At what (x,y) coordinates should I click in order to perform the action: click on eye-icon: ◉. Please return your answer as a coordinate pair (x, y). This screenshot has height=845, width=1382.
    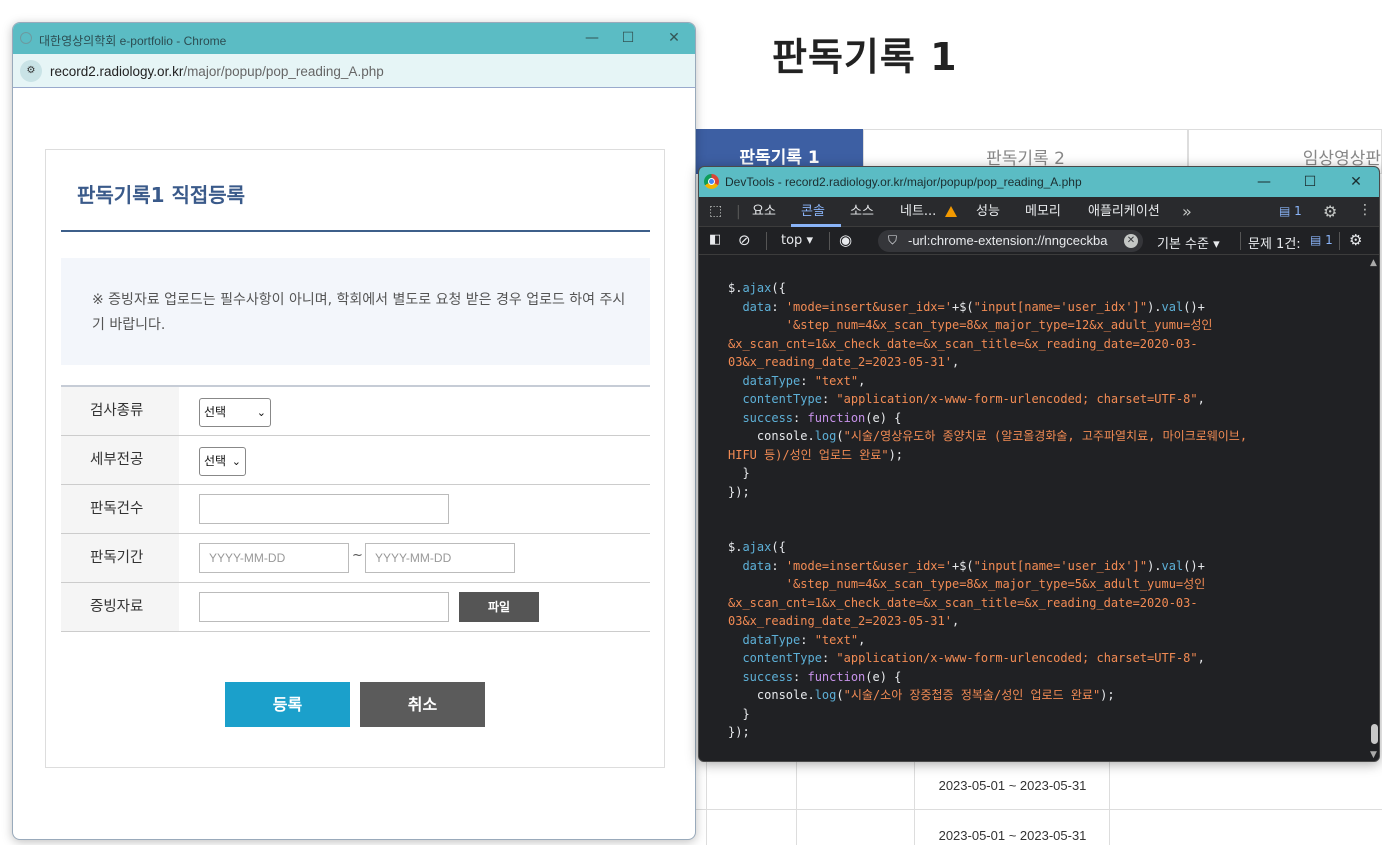
    Looking at the image, I should click on (845, 240).